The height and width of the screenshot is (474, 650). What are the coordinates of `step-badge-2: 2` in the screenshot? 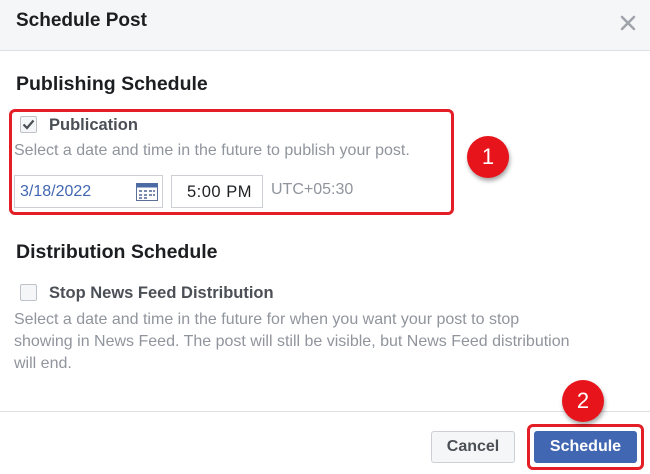 It's located at (583, 401).